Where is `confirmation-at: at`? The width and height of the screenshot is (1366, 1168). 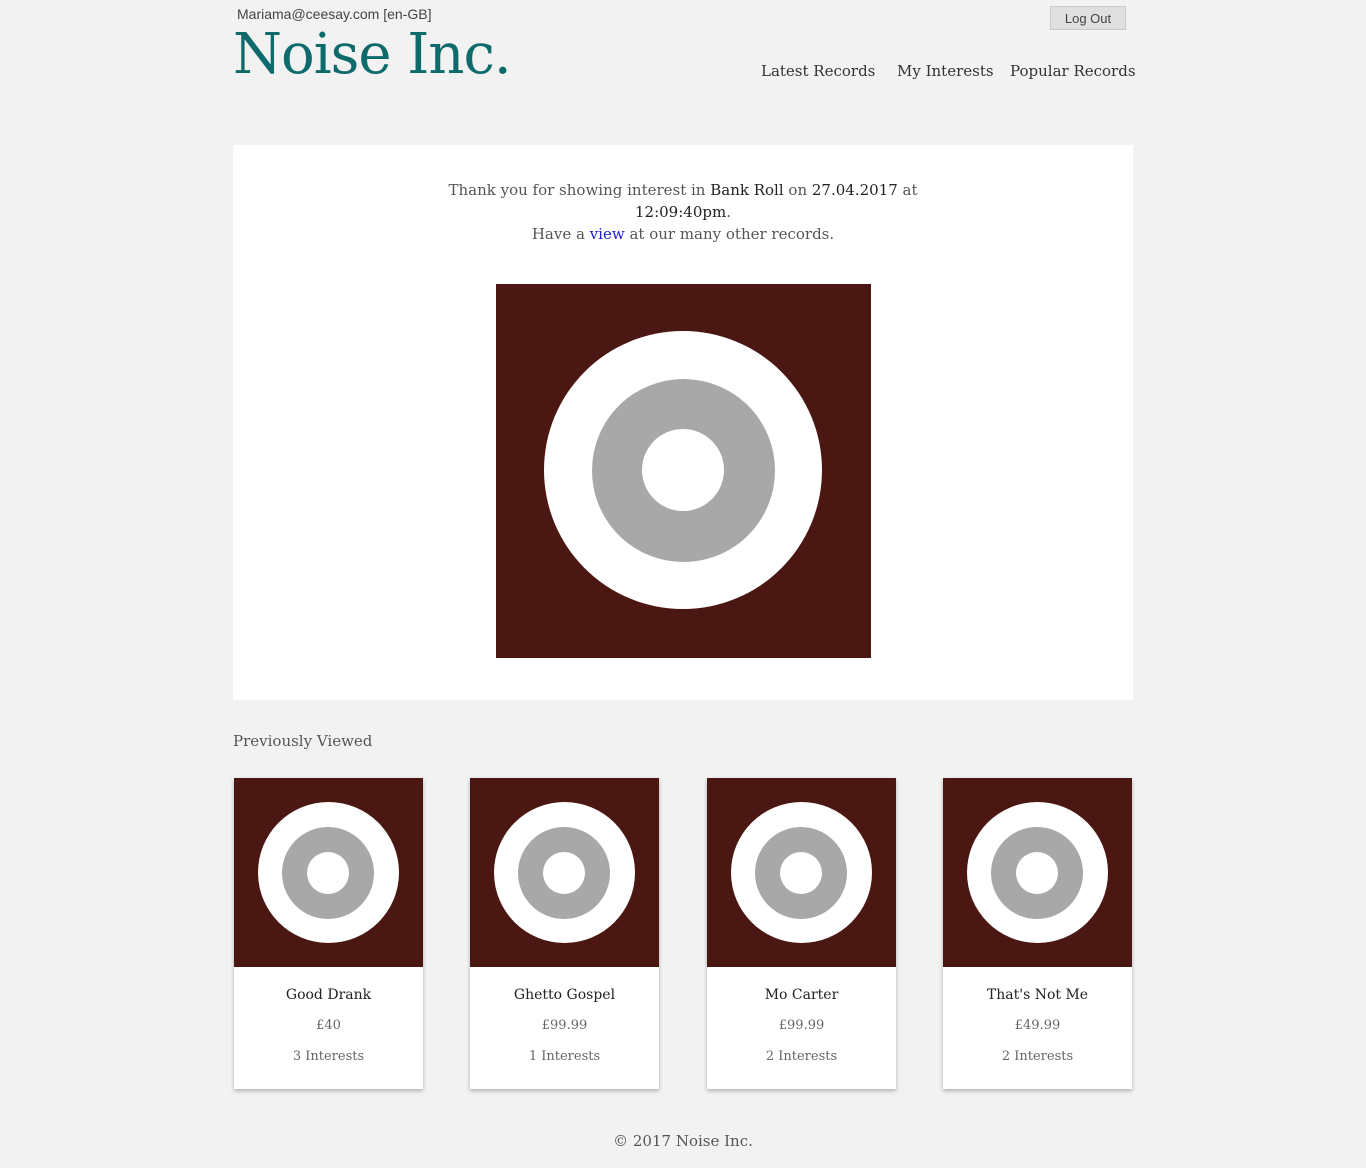
confirmation-at: at is located at coordinates (907, 190).